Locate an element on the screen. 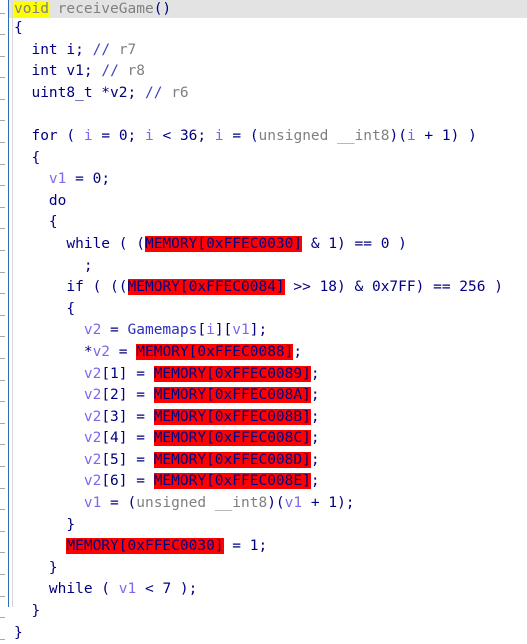 Image resolution: width=527 pixels, height=644 pixels. line-18-v2-1: v2[1] = MEMORY[0xFFEC0089]; is located at coordinates (263, 375).